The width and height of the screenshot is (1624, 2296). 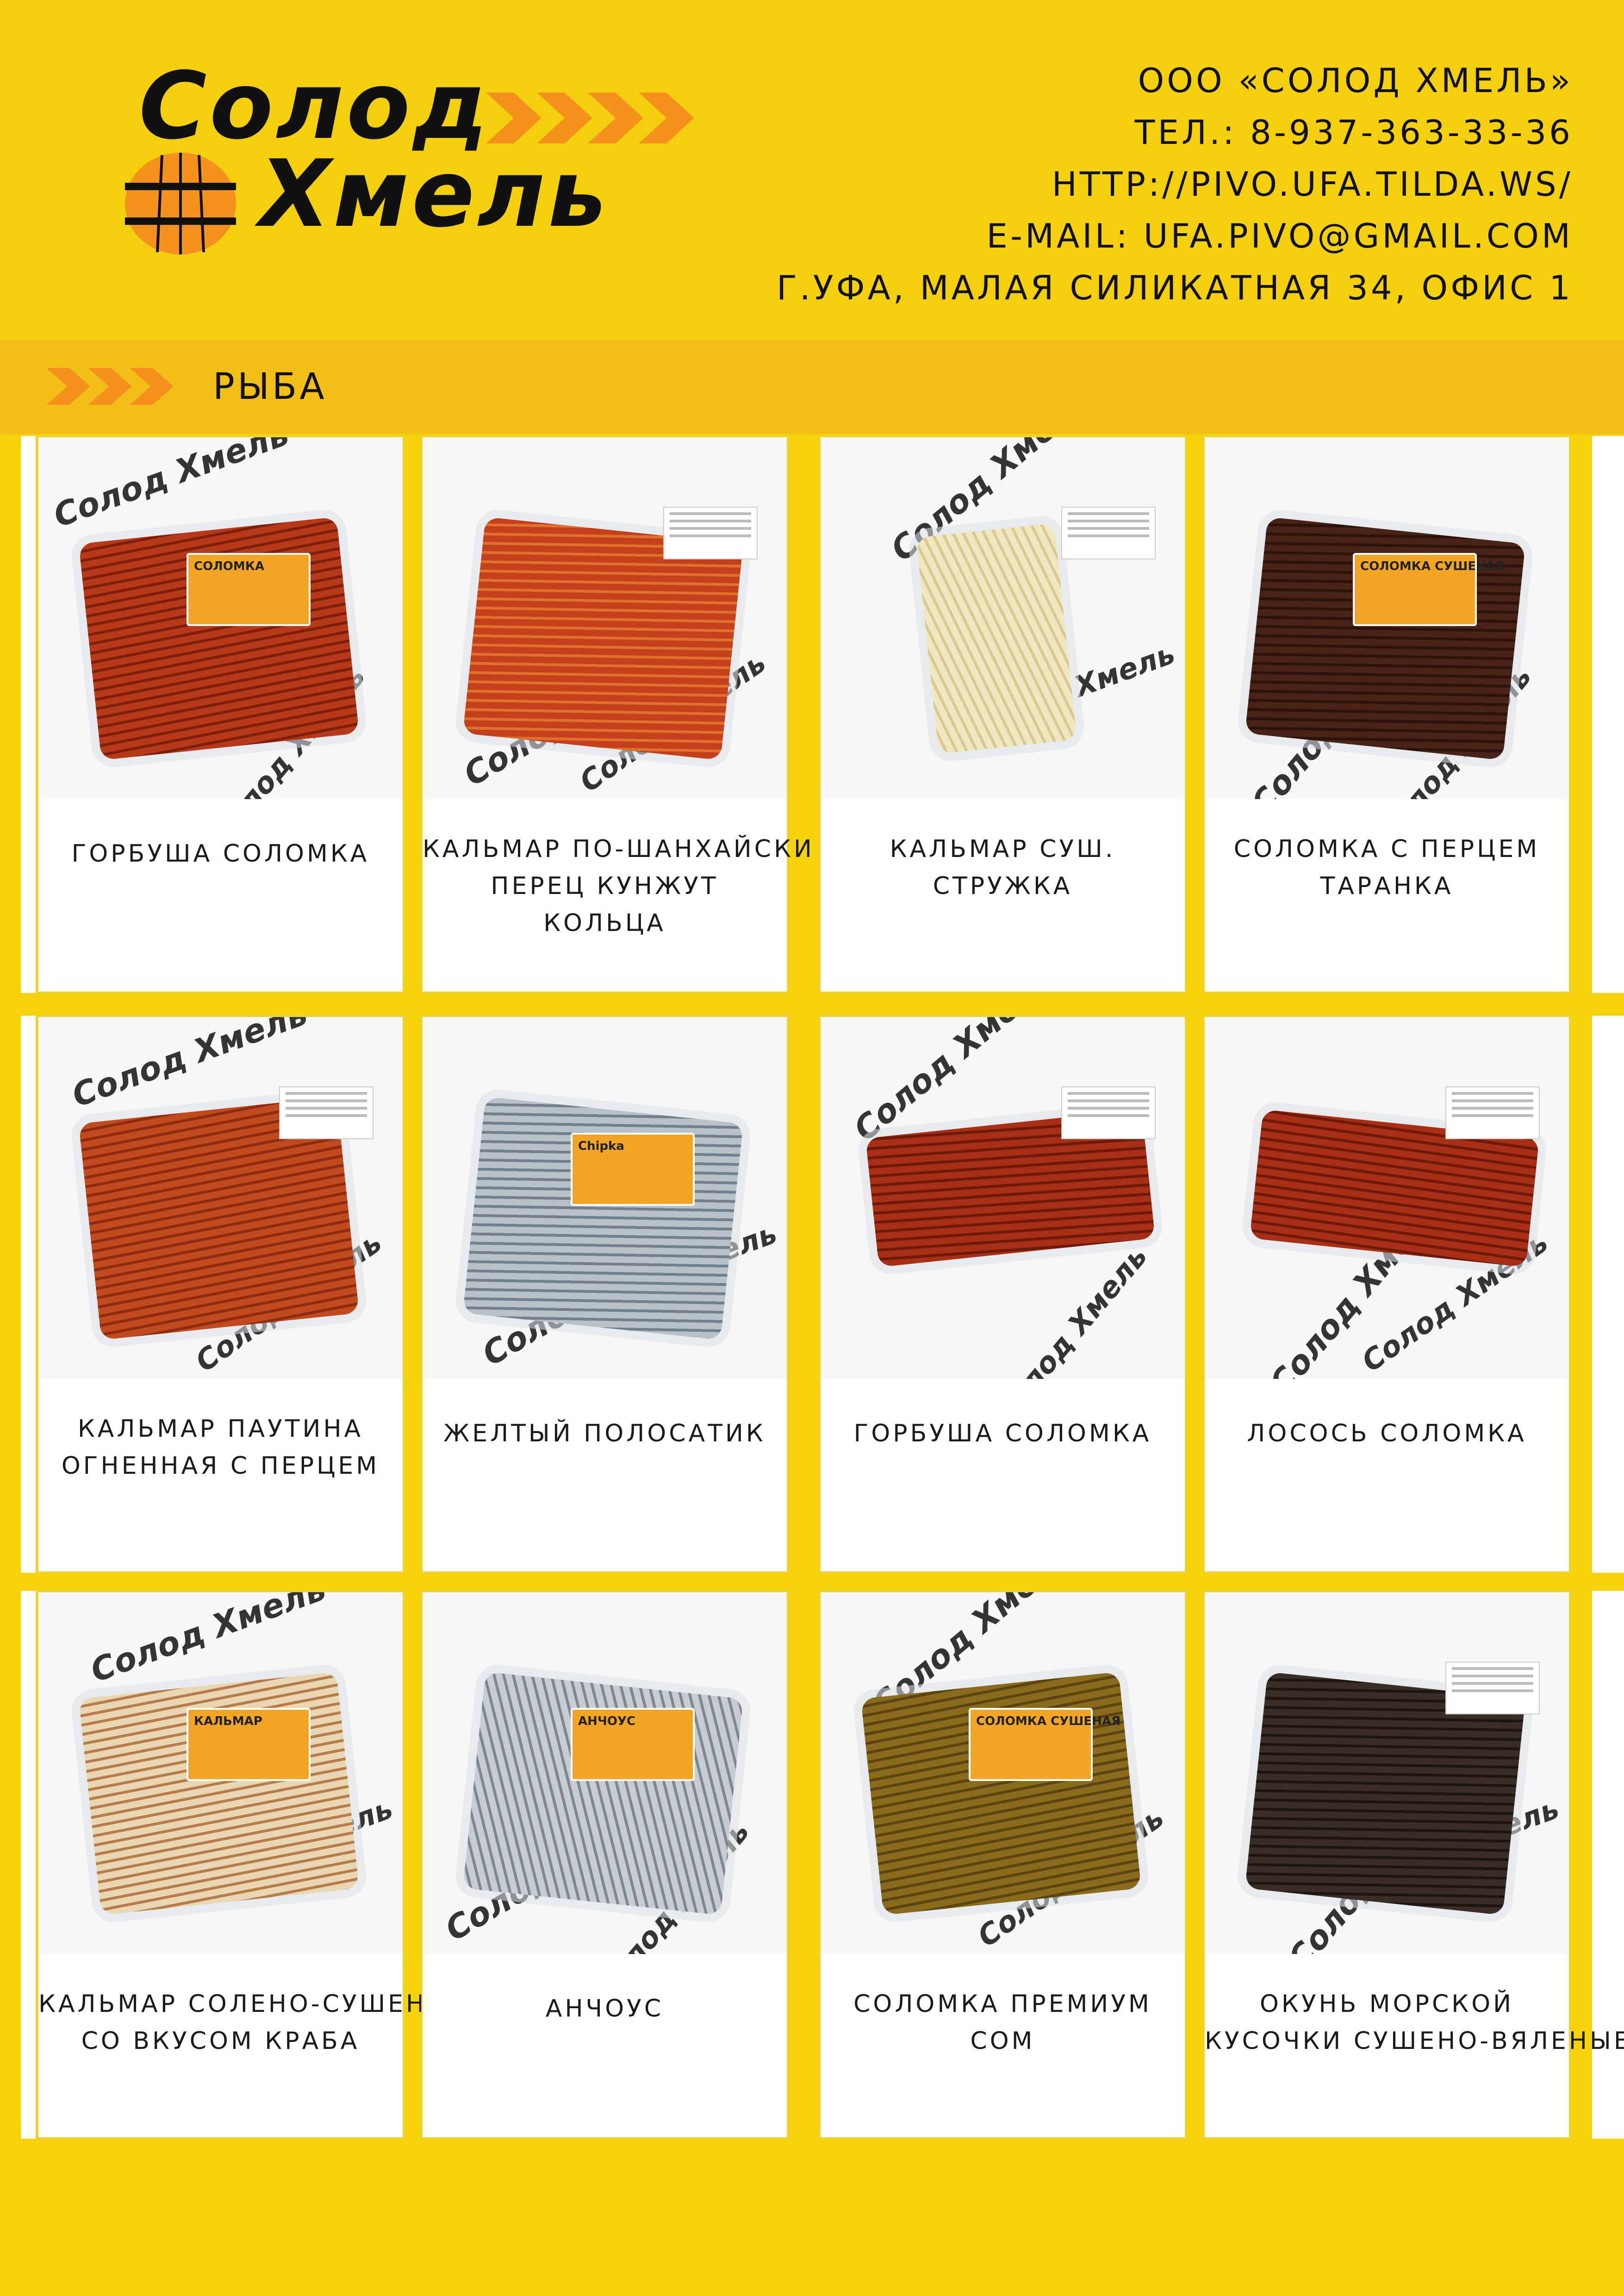 I want to click on website-link: HTTP://PIVO.UFA.TILDA.WS/, so click(x=1175, y=184).